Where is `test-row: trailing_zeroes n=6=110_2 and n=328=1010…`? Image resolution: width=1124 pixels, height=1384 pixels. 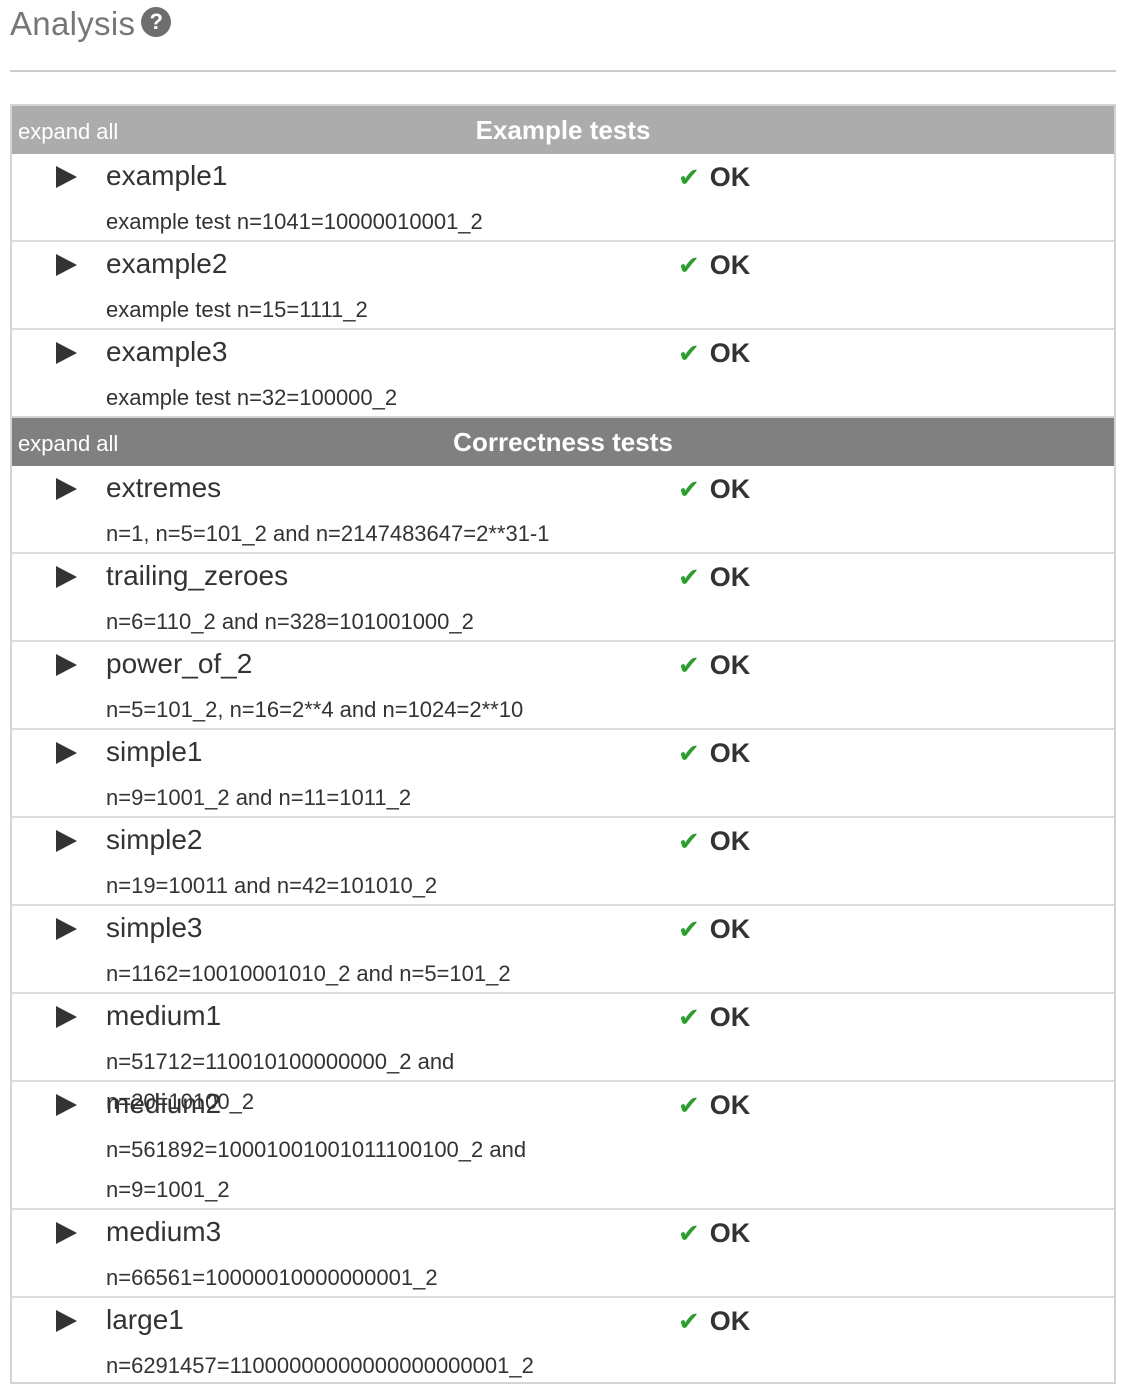
test-row: trailing_zeroes n=6=110_2 and n=328=1010… is located at coordinates (563, 598).